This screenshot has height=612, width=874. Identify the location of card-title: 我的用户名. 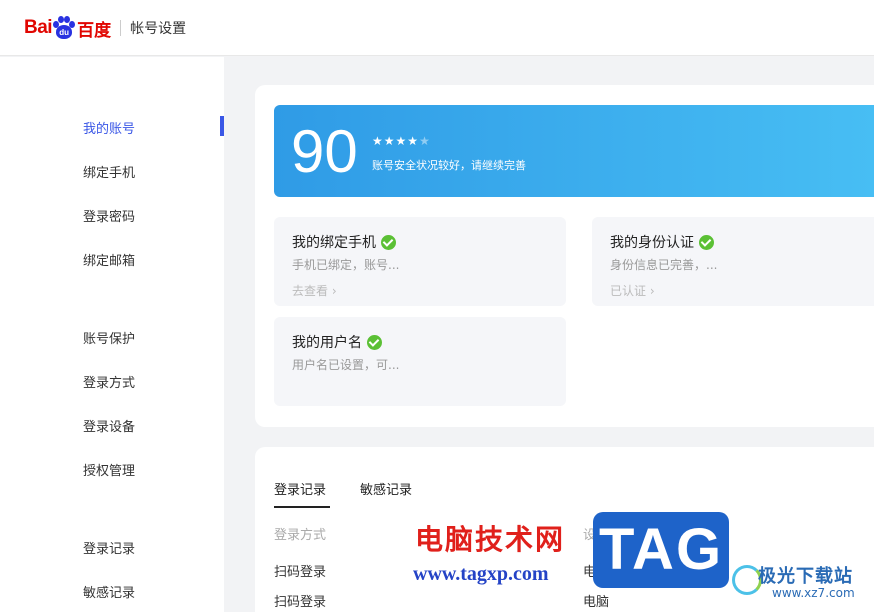
(337, 342).